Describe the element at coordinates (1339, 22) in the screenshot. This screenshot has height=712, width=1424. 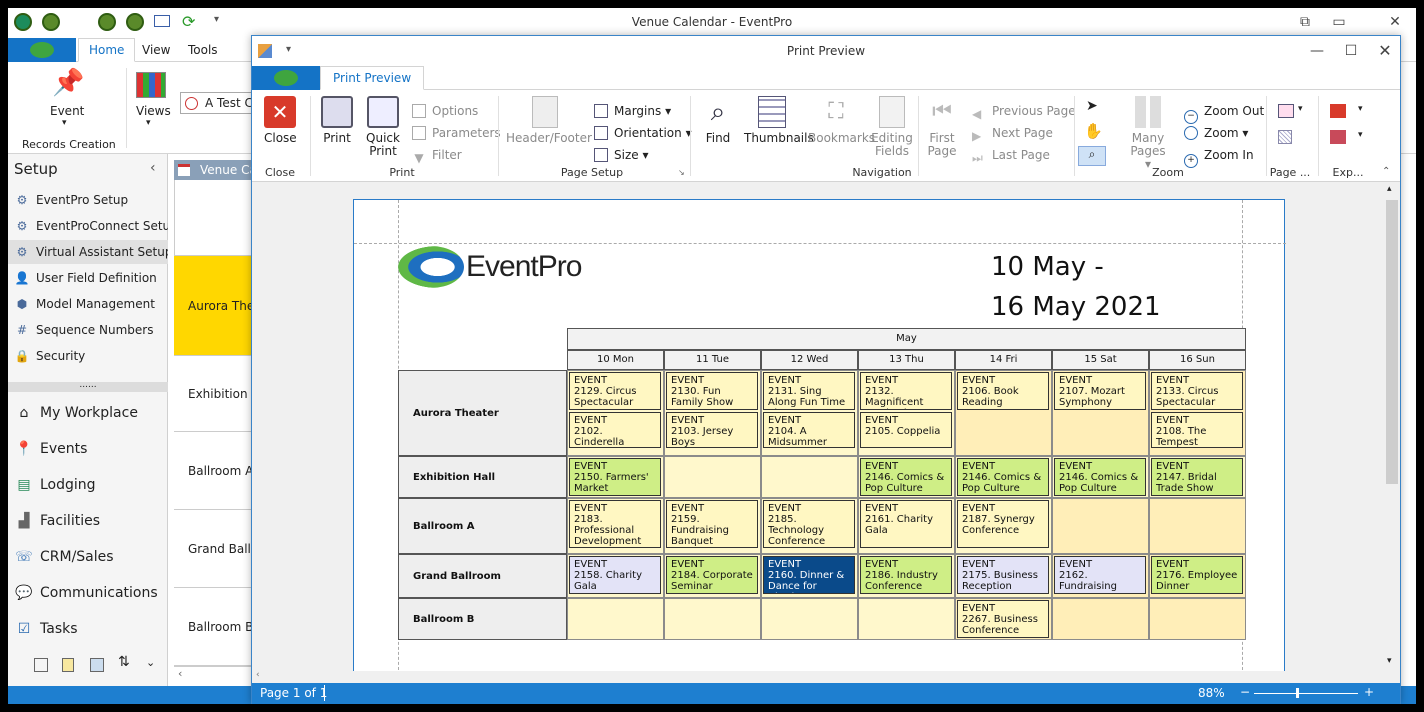
I see `minimize-button: ▭` at that location.